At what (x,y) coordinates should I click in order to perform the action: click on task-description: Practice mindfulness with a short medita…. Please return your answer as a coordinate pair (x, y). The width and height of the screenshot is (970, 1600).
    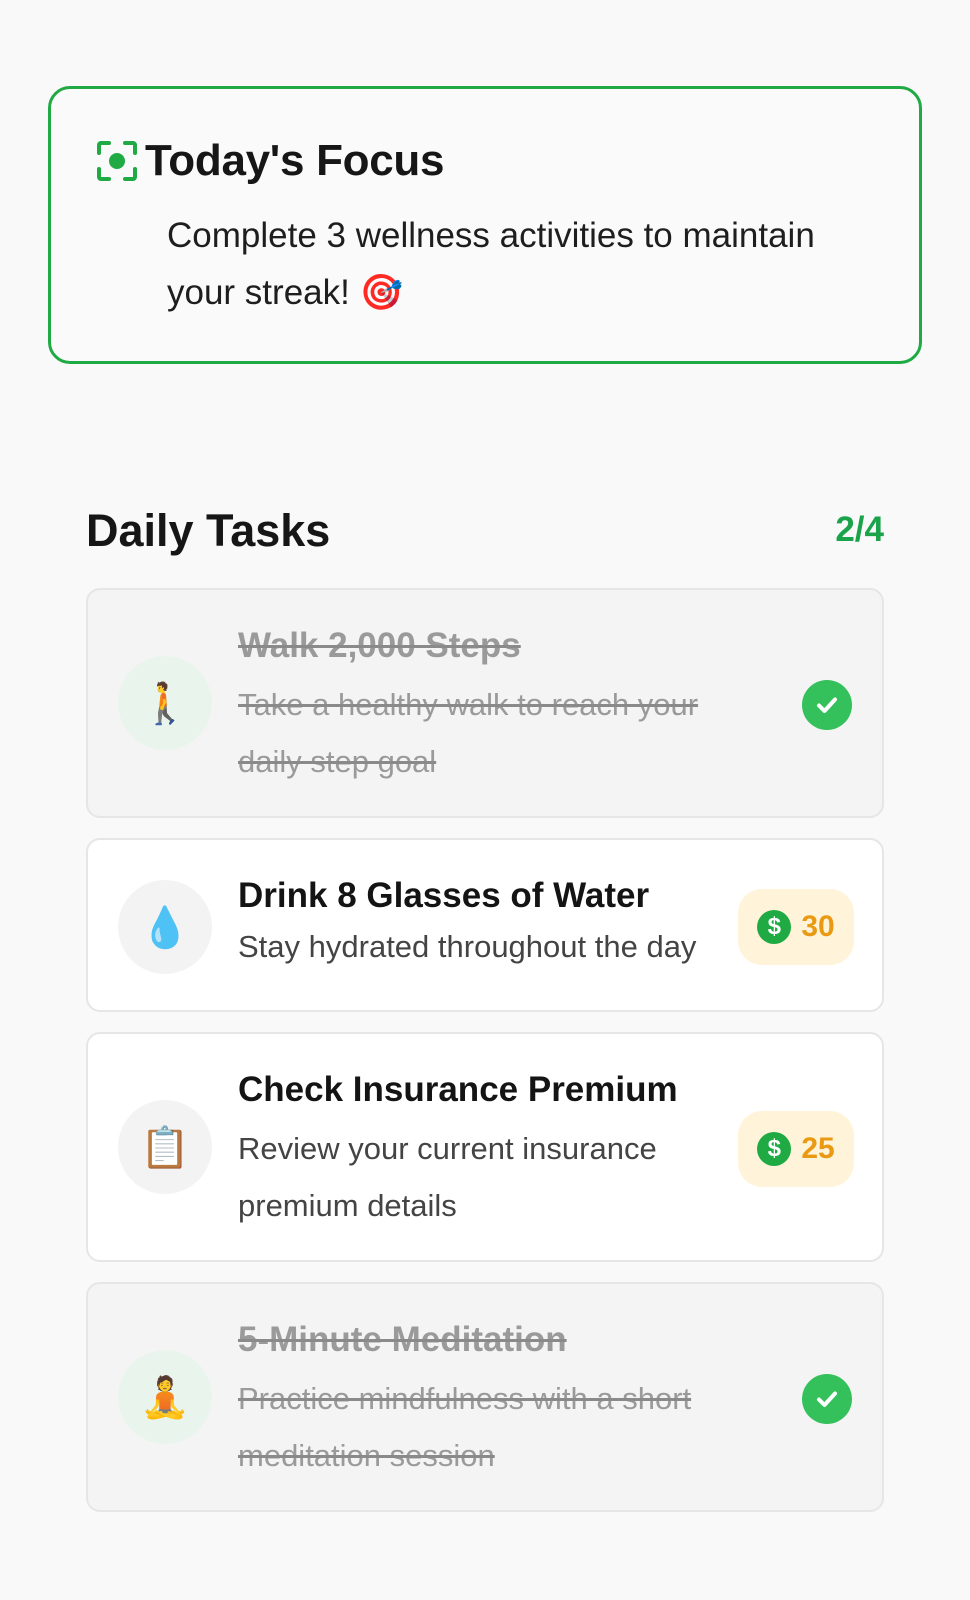
    Looking at the image, I should click on (465, 1427).